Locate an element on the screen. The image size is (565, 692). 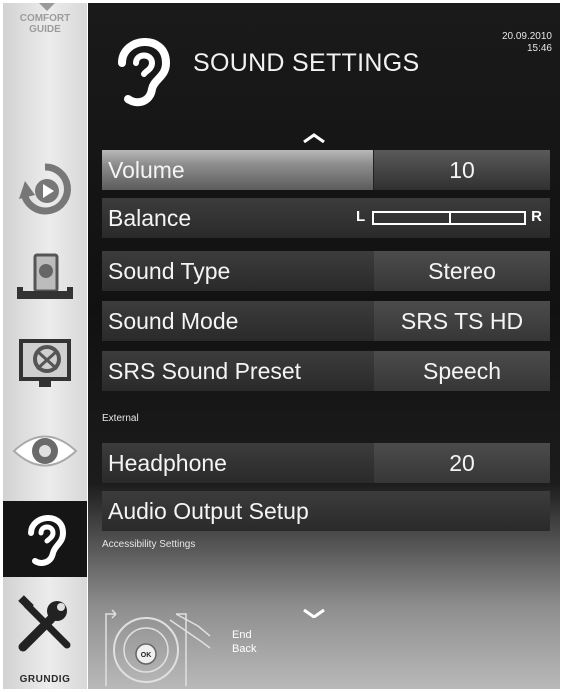
comfort-guide-label: COMFORT GUIDE is located at coordinates (45, 24).